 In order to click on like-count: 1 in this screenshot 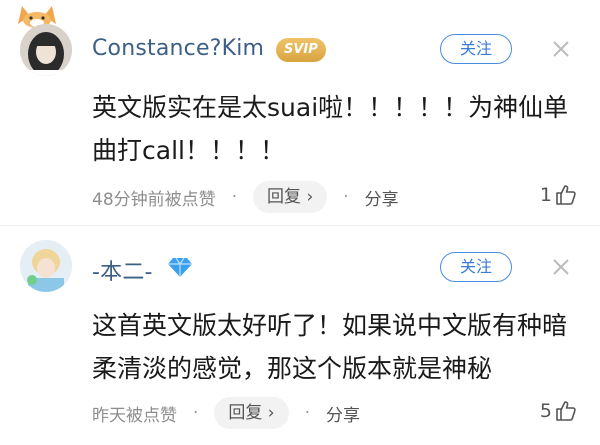, I will do `click(545, 195)`.